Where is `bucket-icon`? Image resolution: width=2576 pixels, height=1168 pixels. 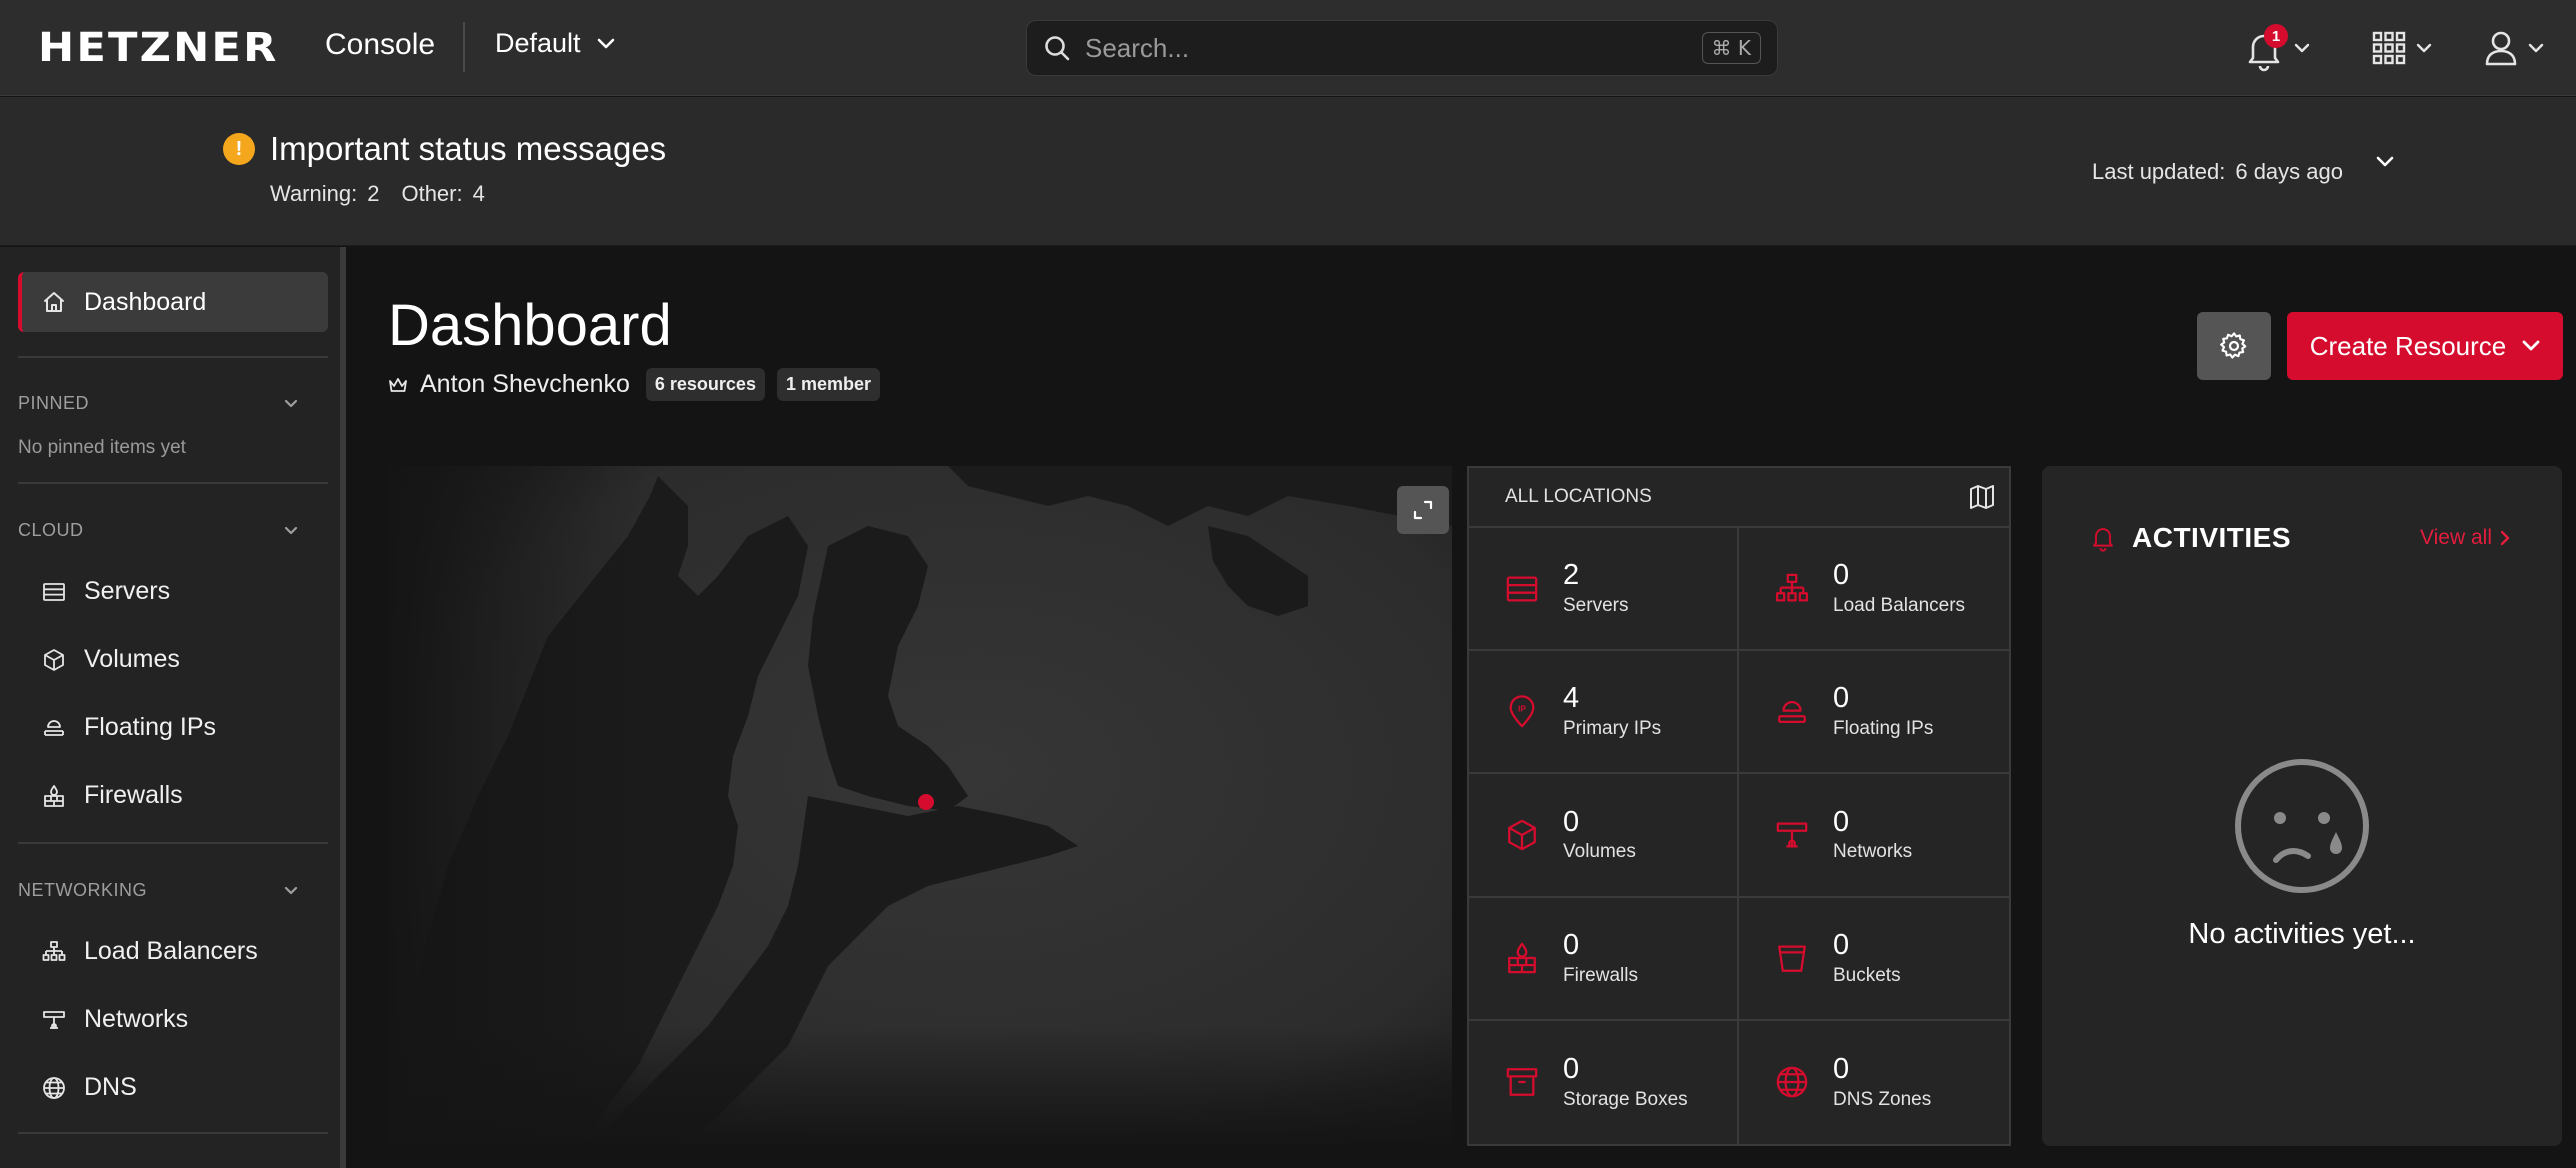
bucket-icon is located at coordinates (1792, 958).